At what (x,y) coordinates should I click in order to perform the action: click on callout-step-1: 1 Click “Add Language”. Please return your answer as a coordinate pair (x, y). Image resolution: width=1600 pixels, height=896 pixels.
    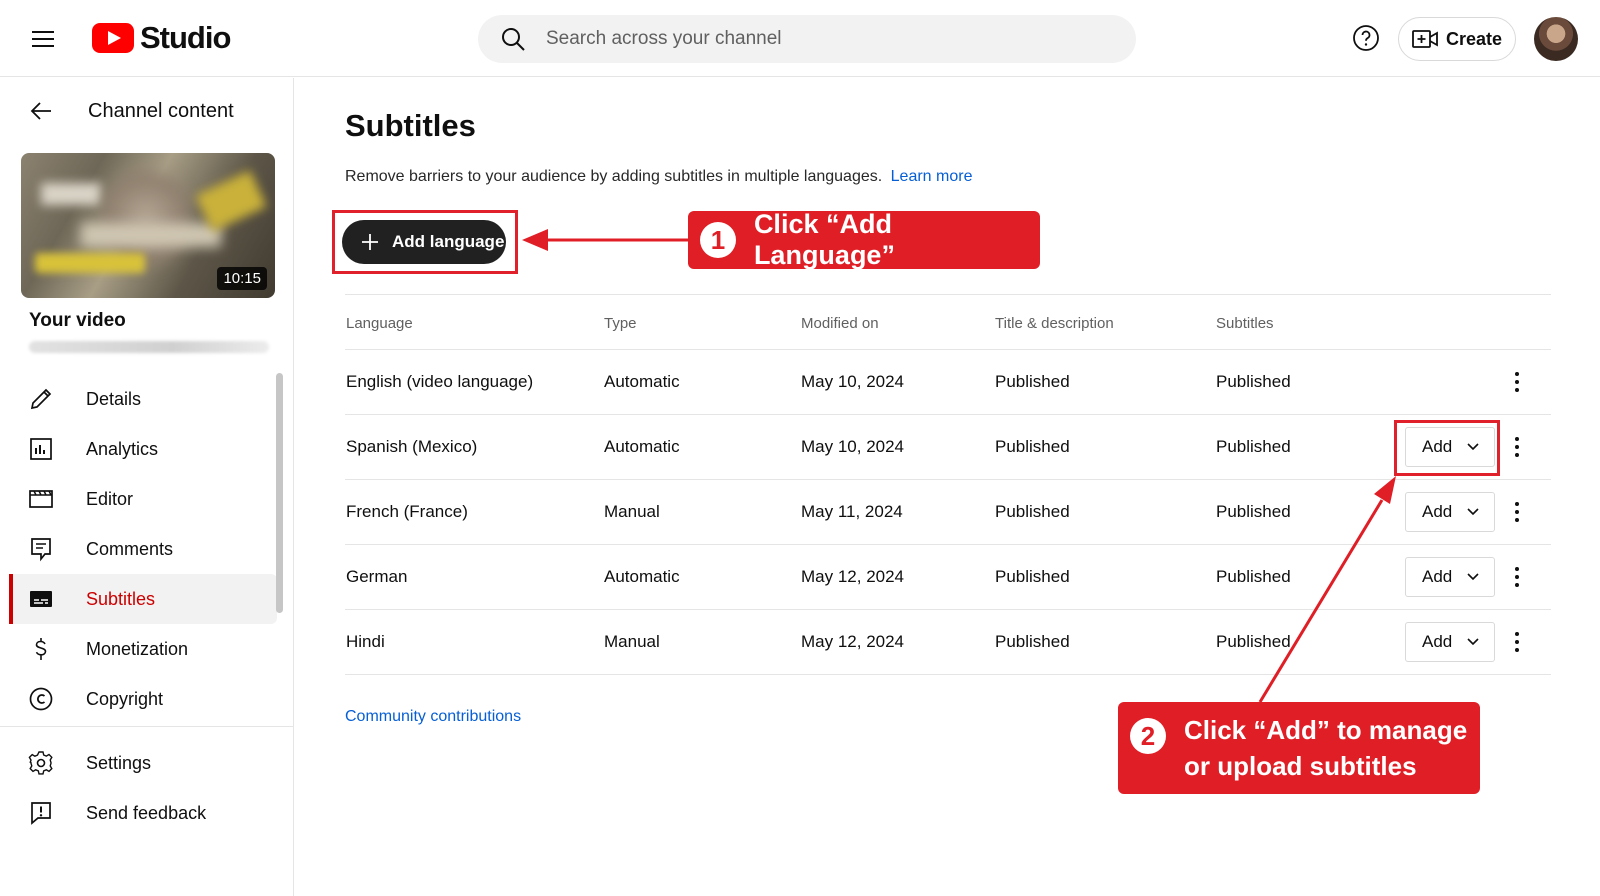
    Looking at the image, I should click on (864, 239).